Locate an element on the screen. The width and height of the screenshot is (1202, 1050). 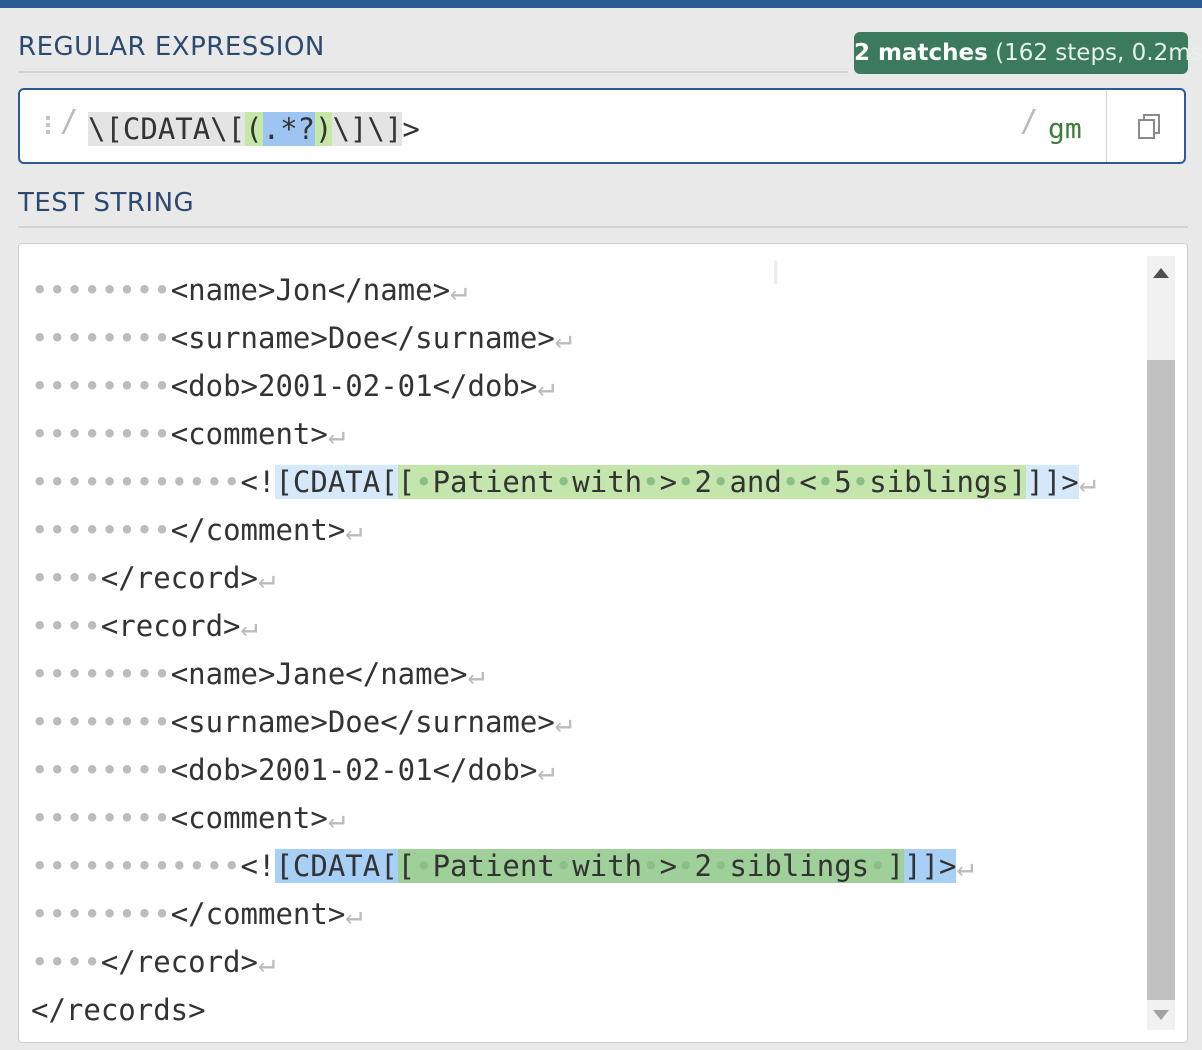
test-string-section-title: TEST STRING is located at coordinates (106, 203).